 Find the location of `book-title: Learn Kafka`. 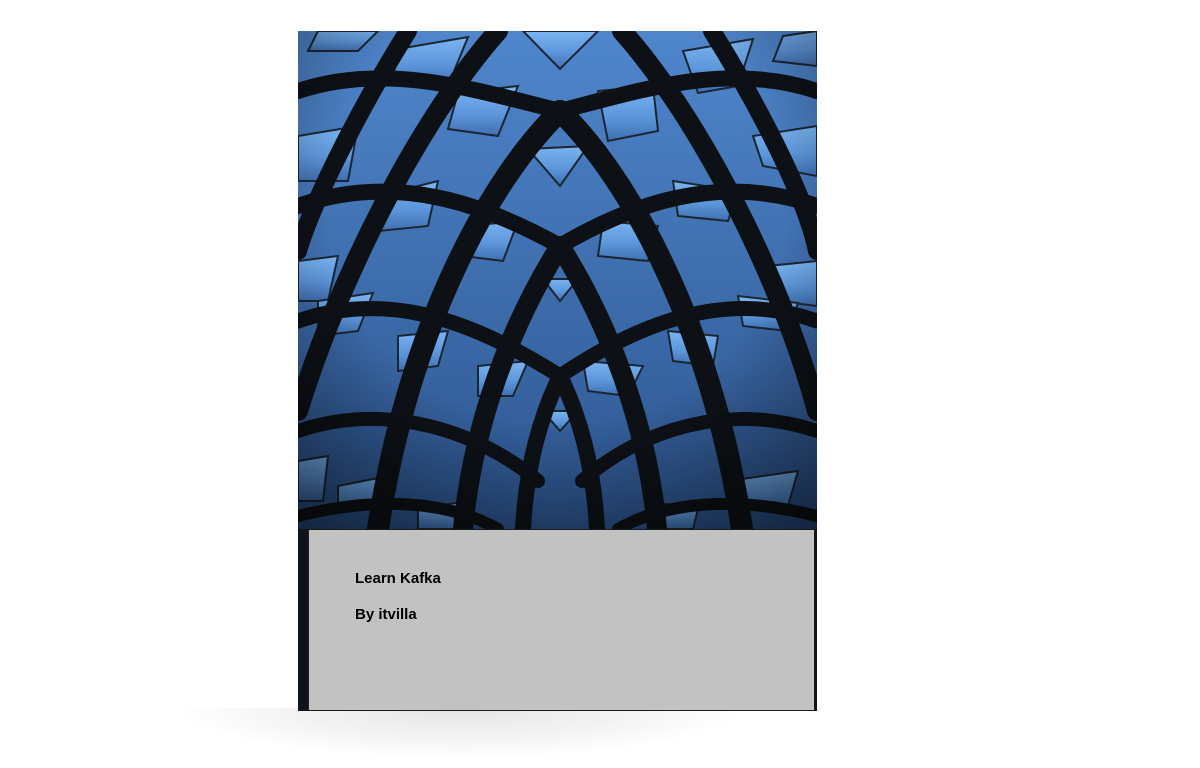

book-title: Learn Kafka is located at coordinates (398, 578).